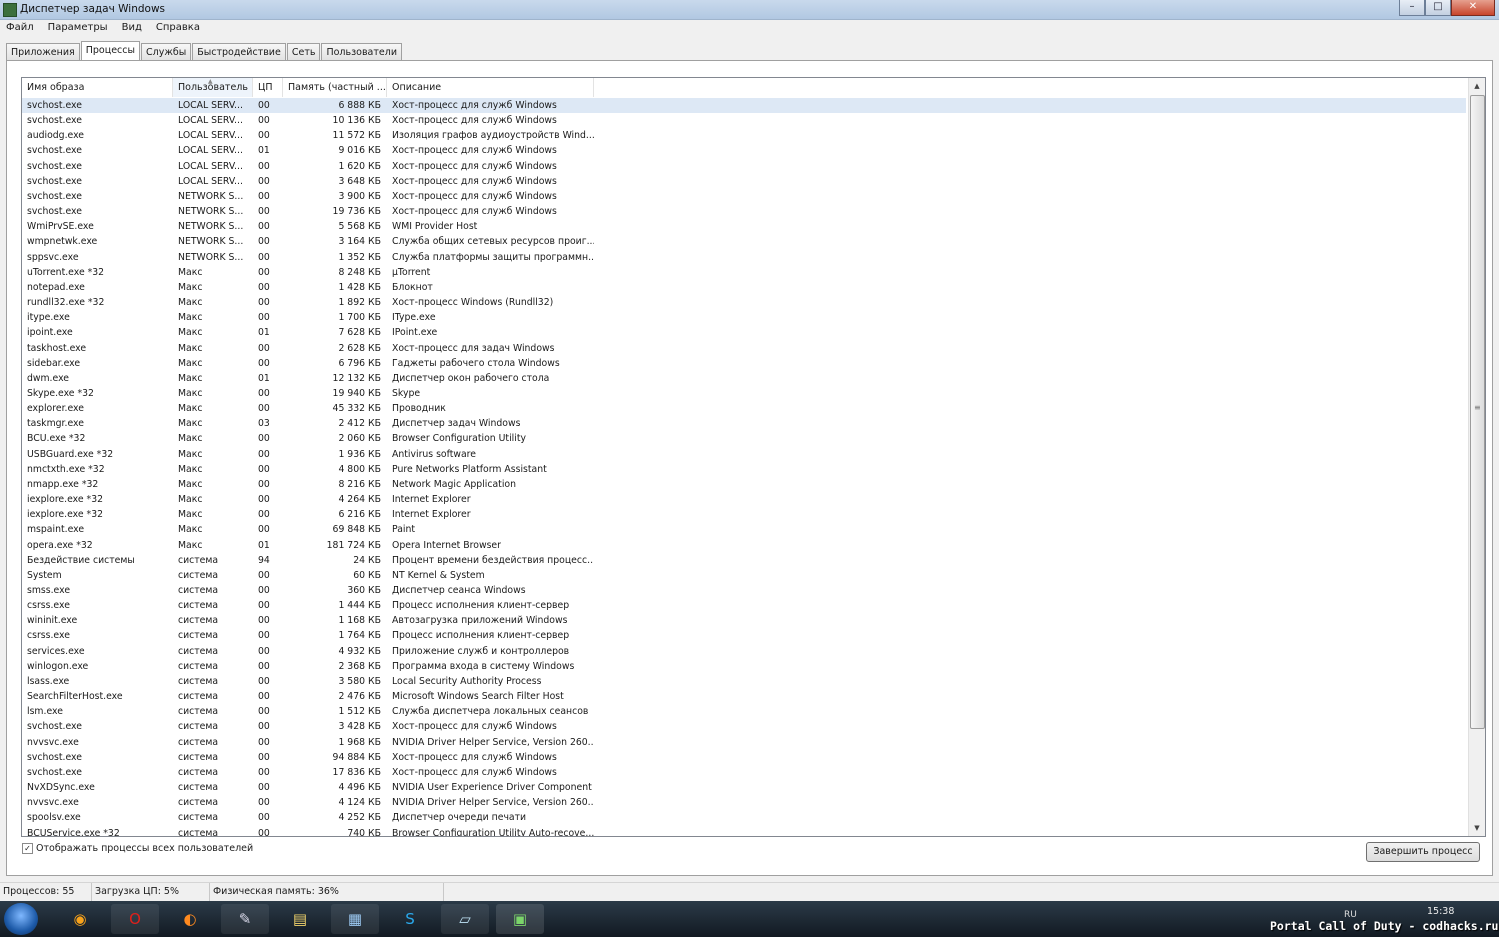 This screenshot has width=1499, height=937. What do you see at coordinates (744, 529) in the screenshot?
I see `table-row: mspaint.exe Макс 00 69 848 КБ Paint` at bounding box center [744, 529].